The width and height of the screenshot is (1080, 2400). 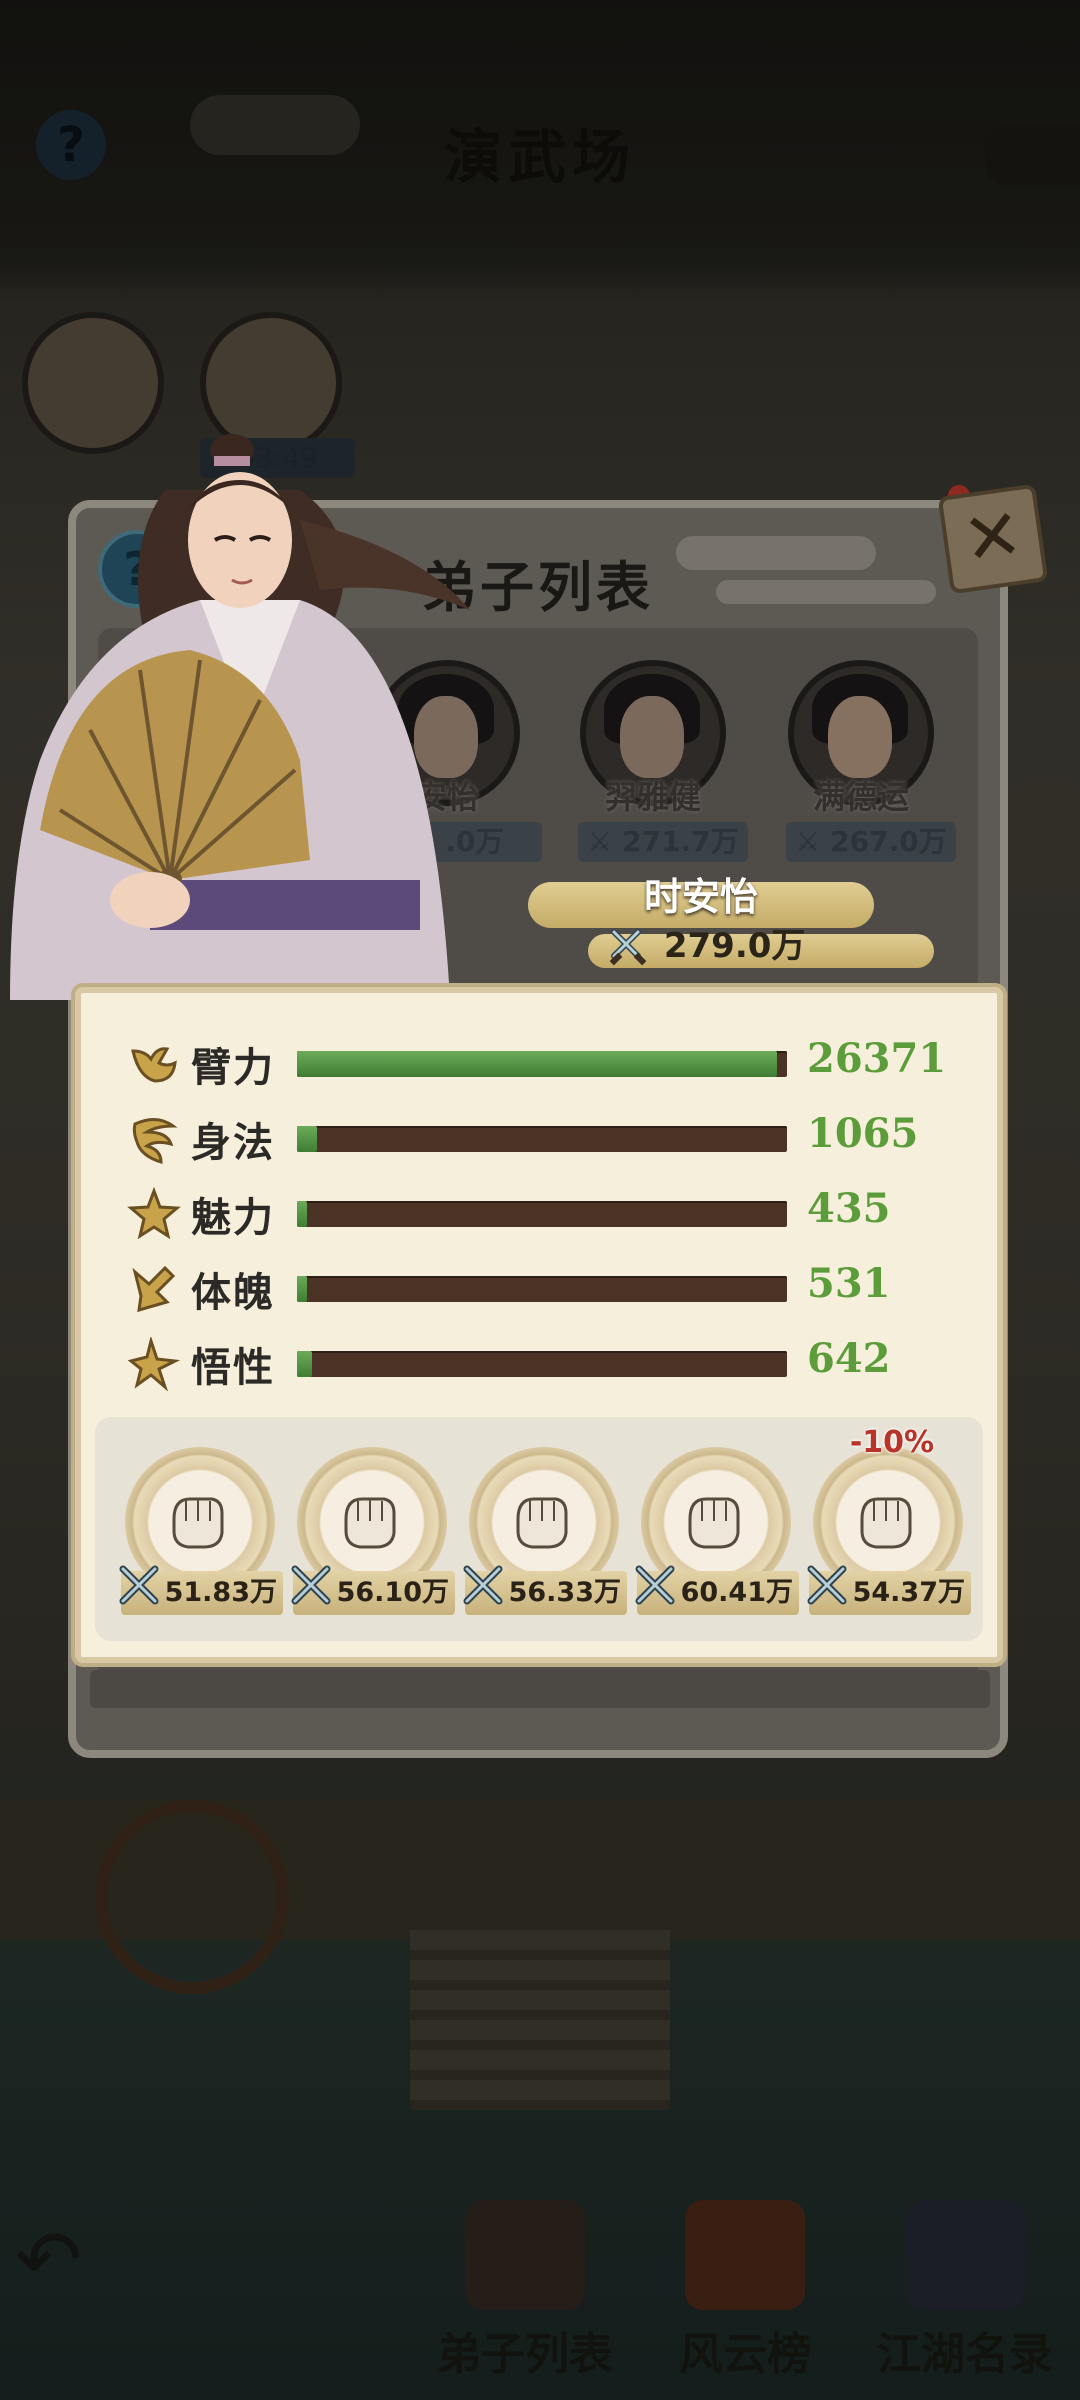 I want to click on stat-value: 531, so click(x=849, y=1283).